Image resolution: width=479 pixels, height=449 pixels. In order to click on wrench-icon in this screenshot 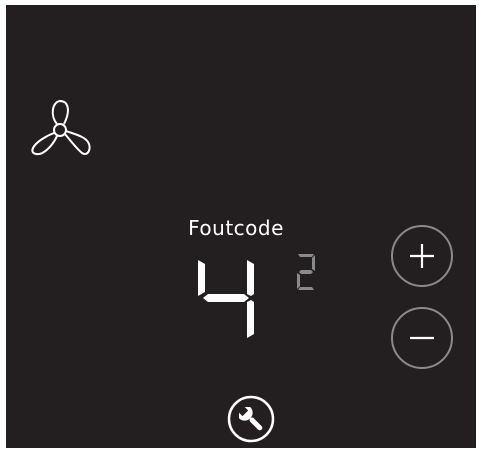, I will do `click(251, 419)`.